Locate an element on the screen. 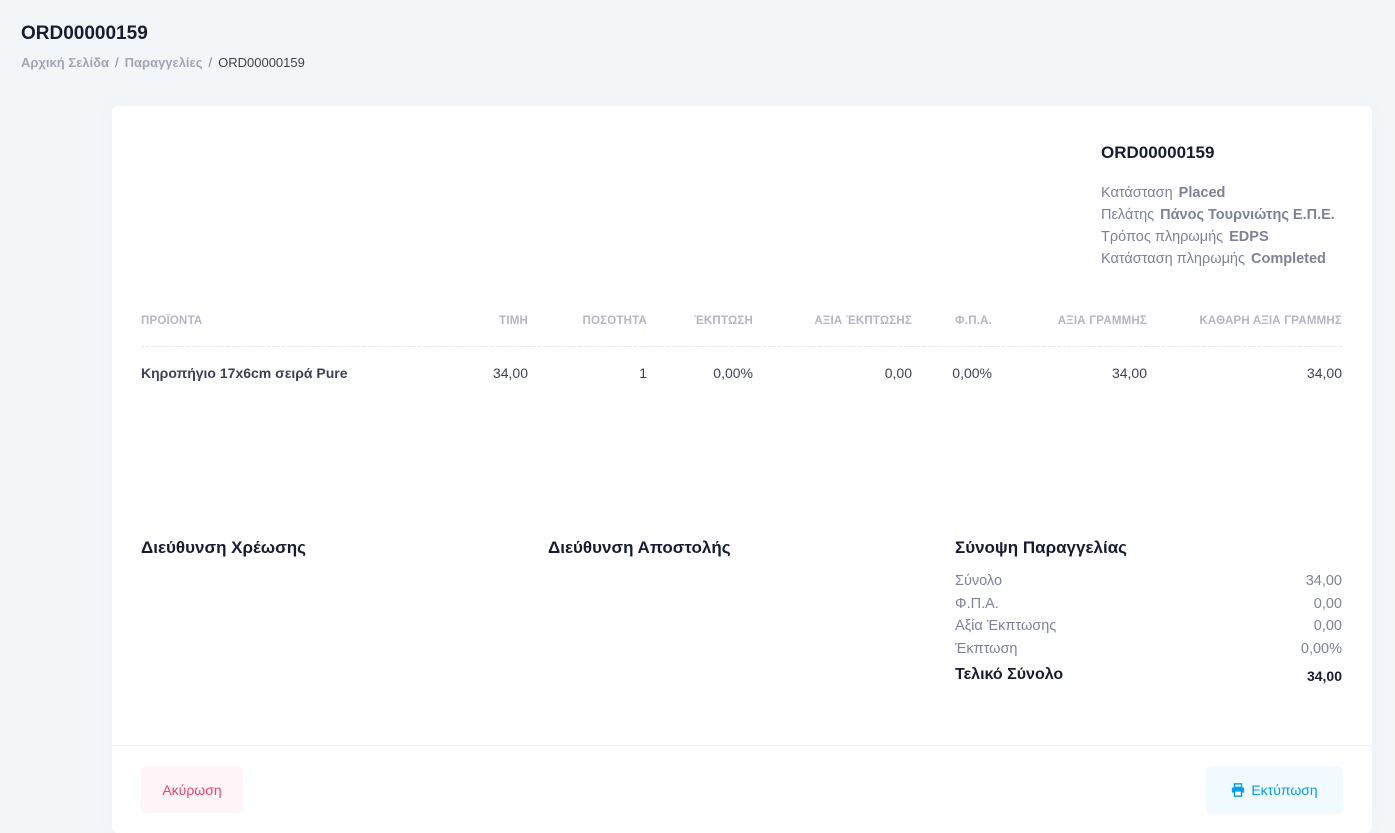 The height and width of the screenshot is (833, 1395). card-footer: Ακύρωση Εκτύπωση is located at coordinates (742, 789).